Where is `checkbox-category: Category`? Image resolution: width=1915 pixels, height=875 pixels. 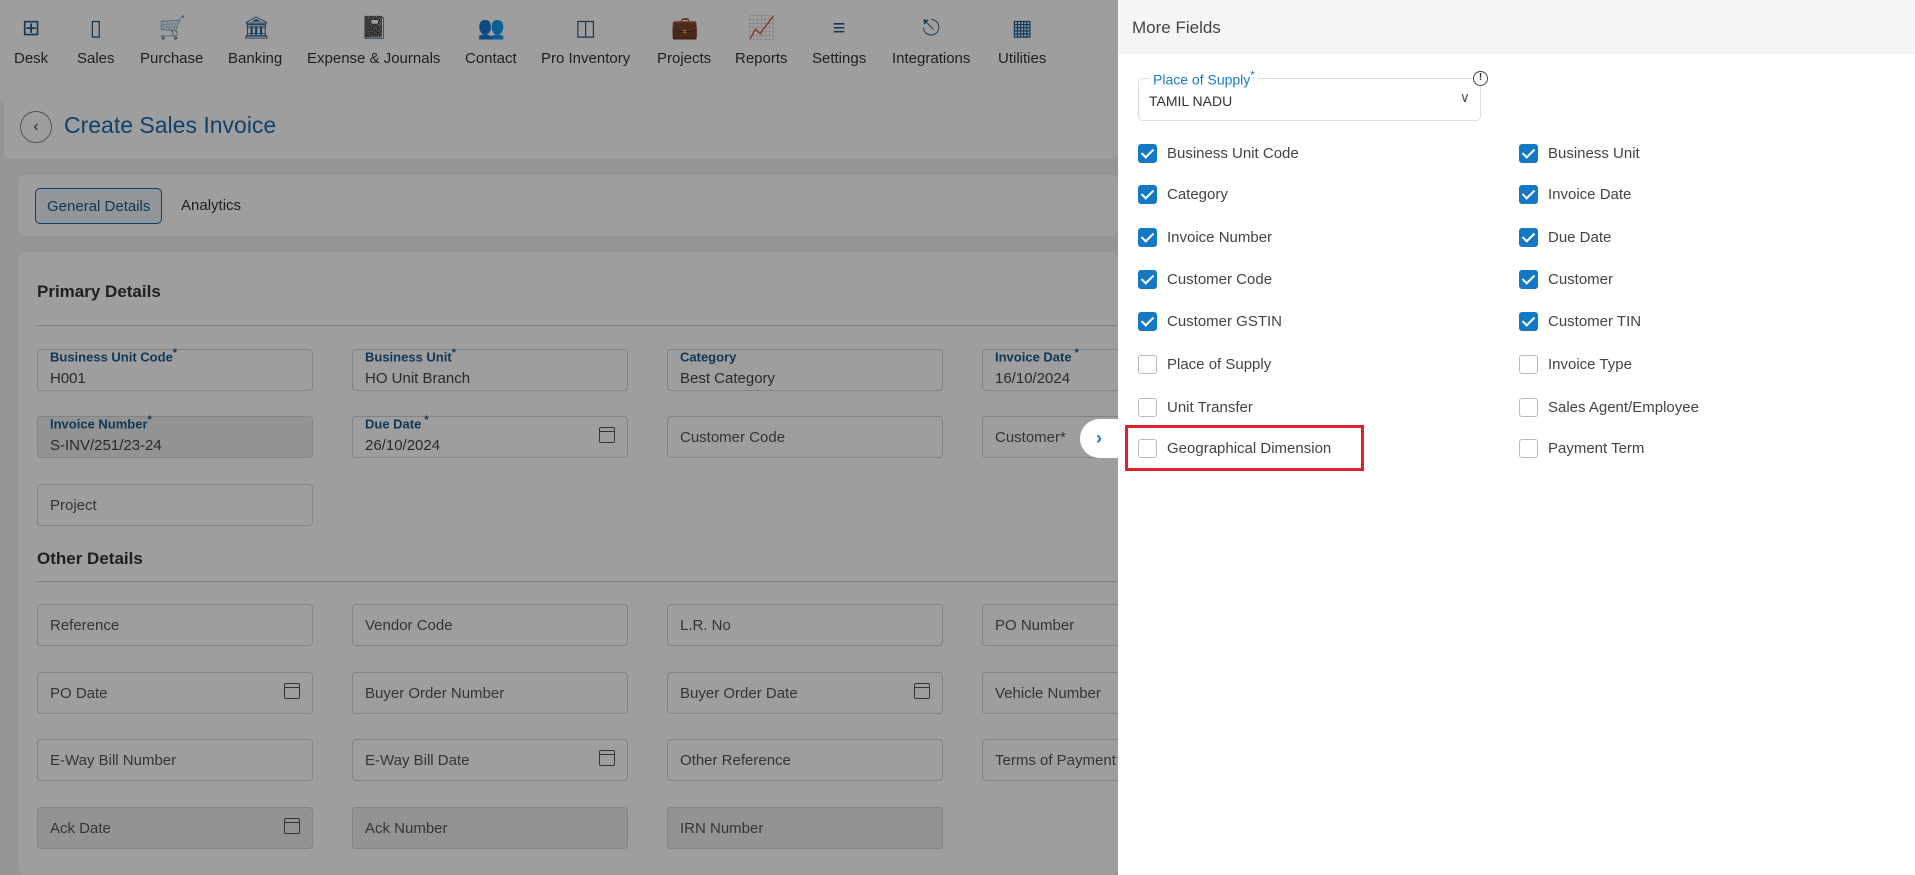 checkbox-category: Category is located at coordinates (1183, 194).